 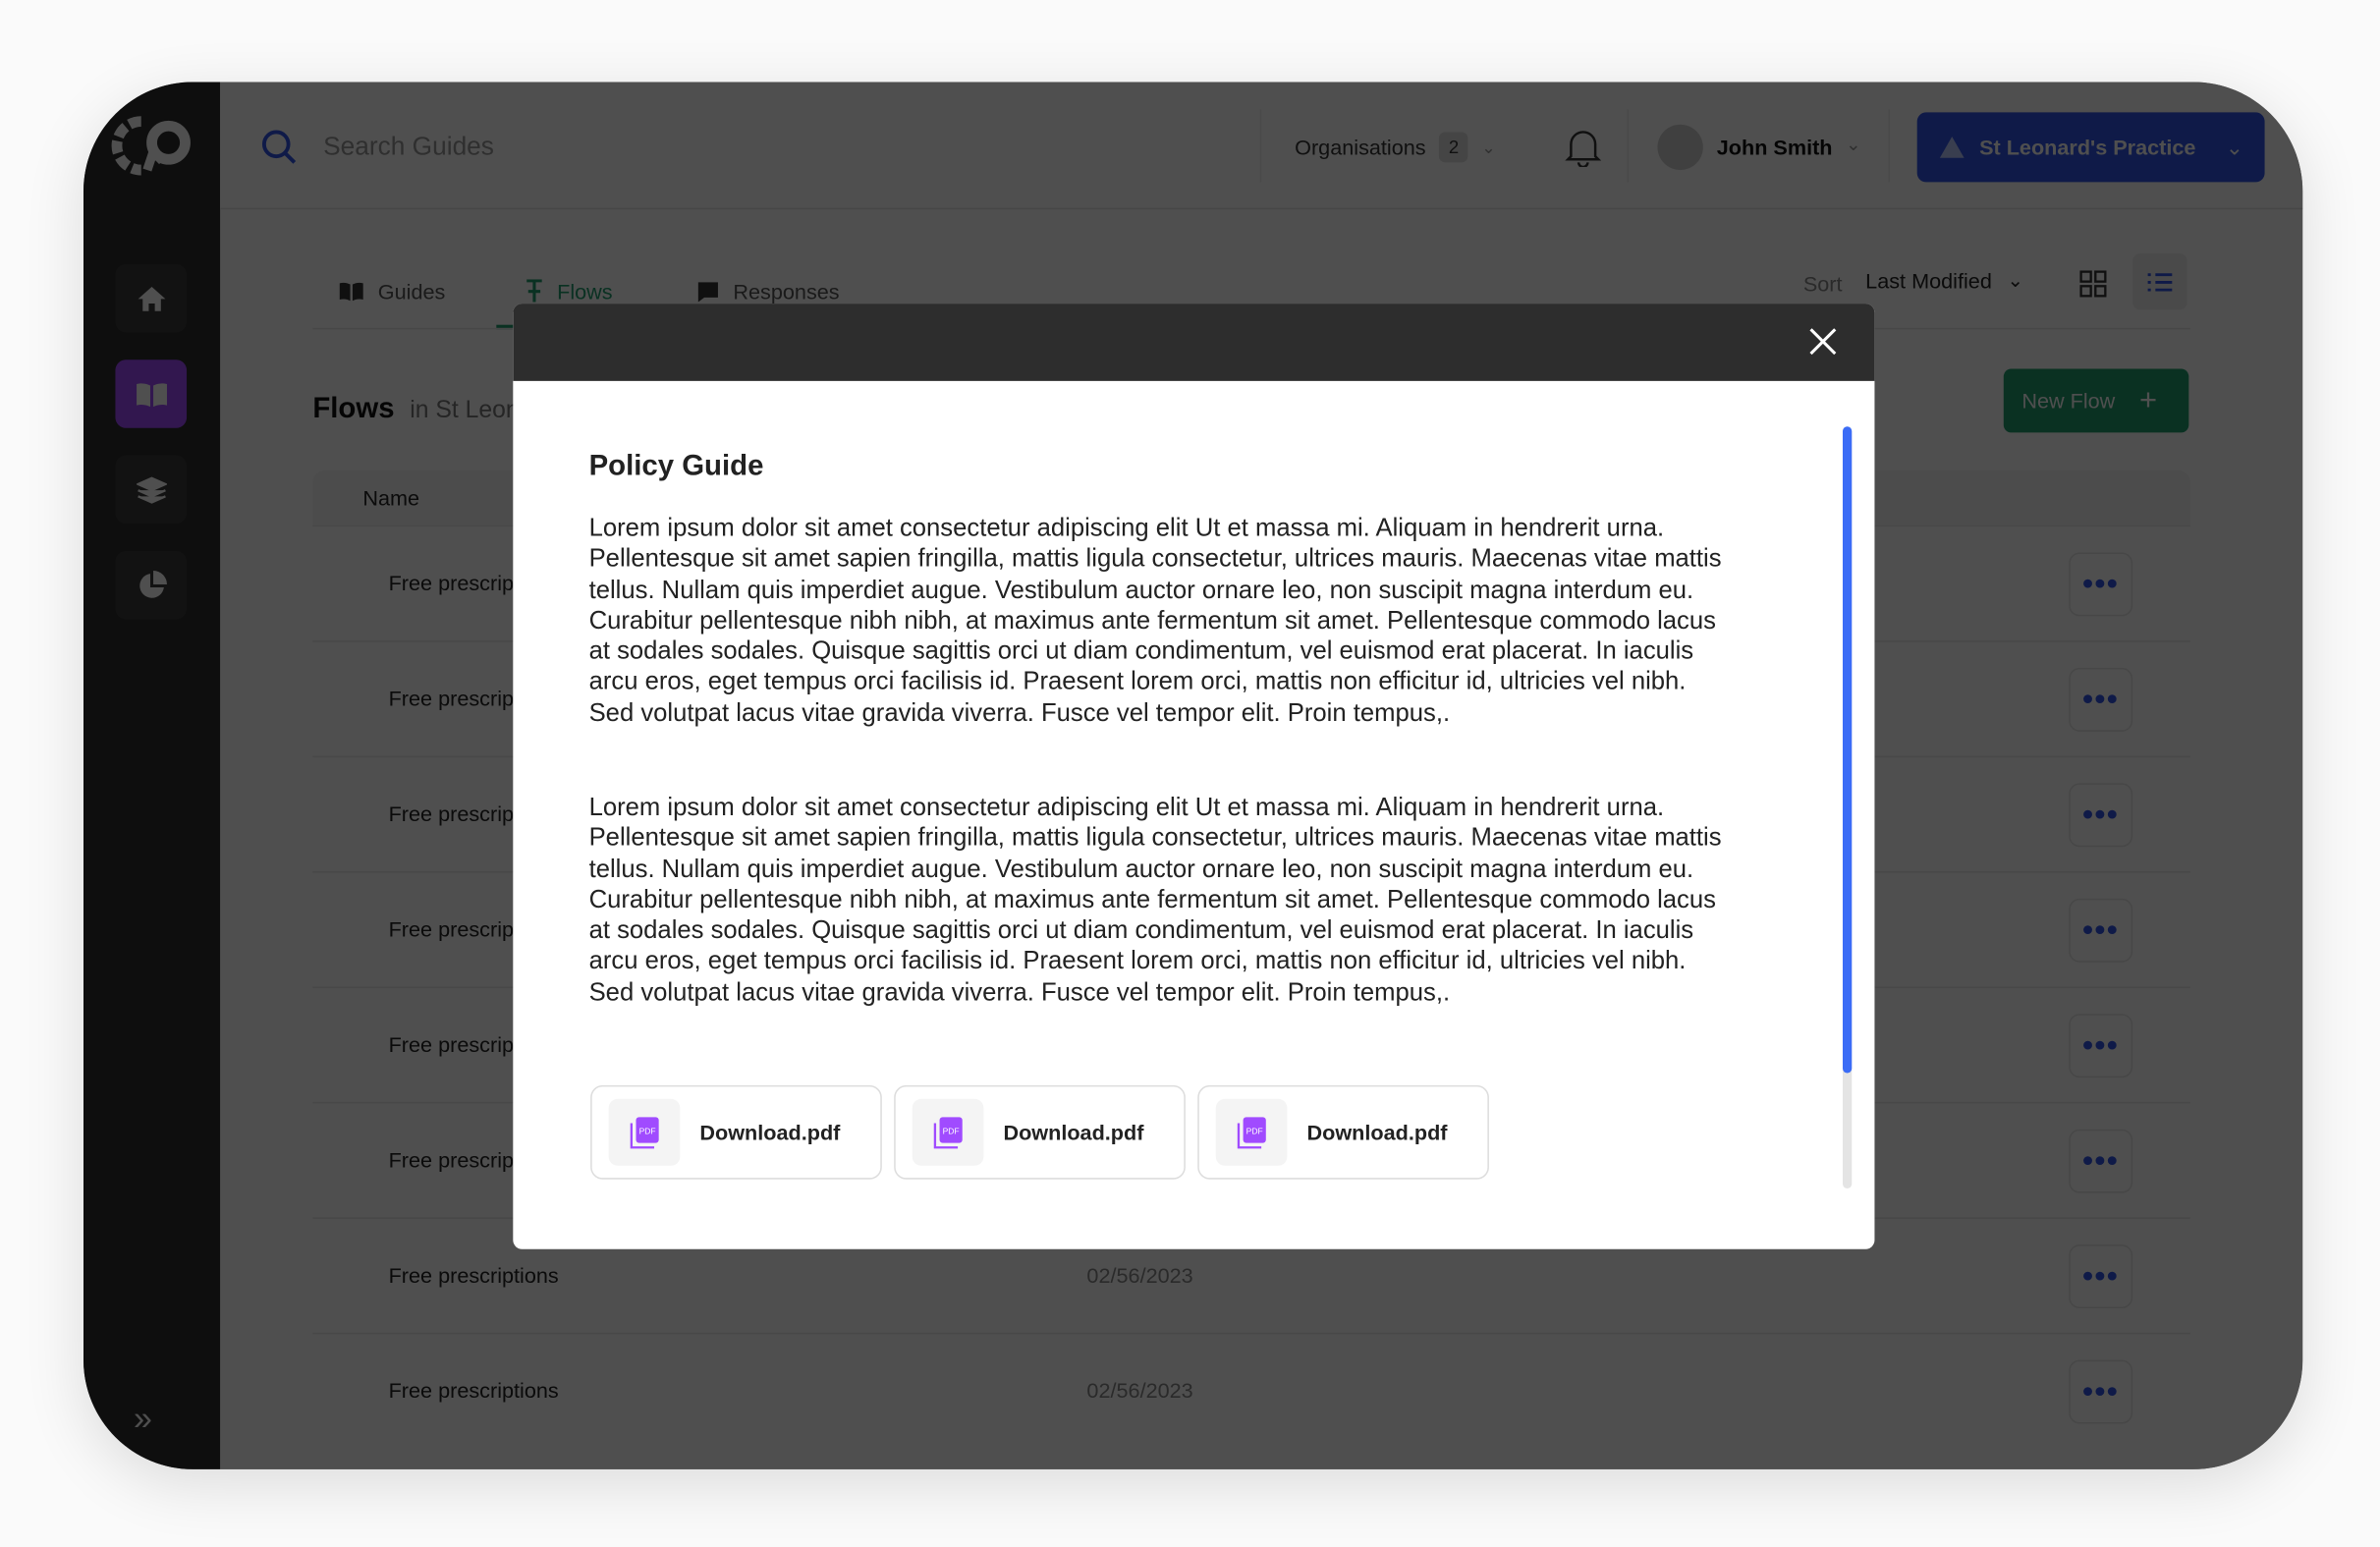 What do you see at coordinates (151, 146) in the screenshot?
I see `logo-icon` at bounding box center [151, 146].